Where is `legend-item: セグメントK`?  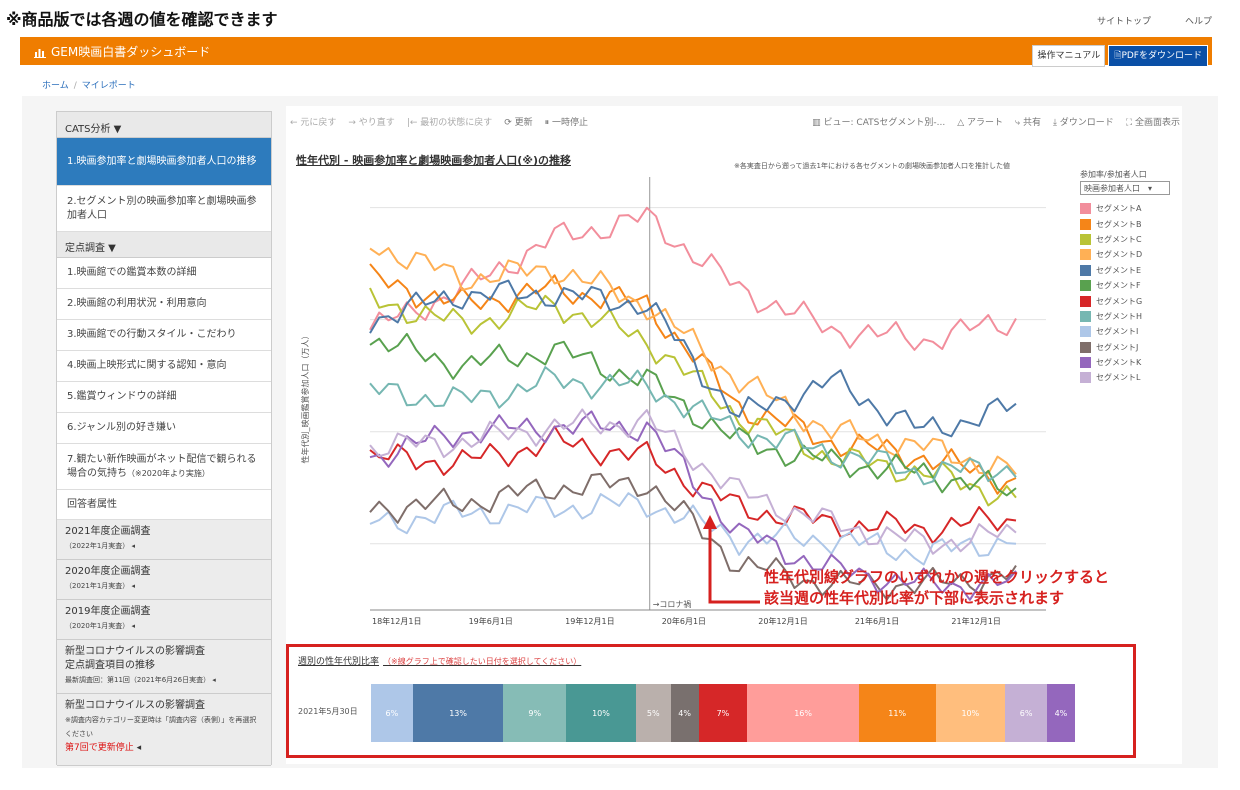
legend-item: セグメントK is located at coordinates (1135, 362).